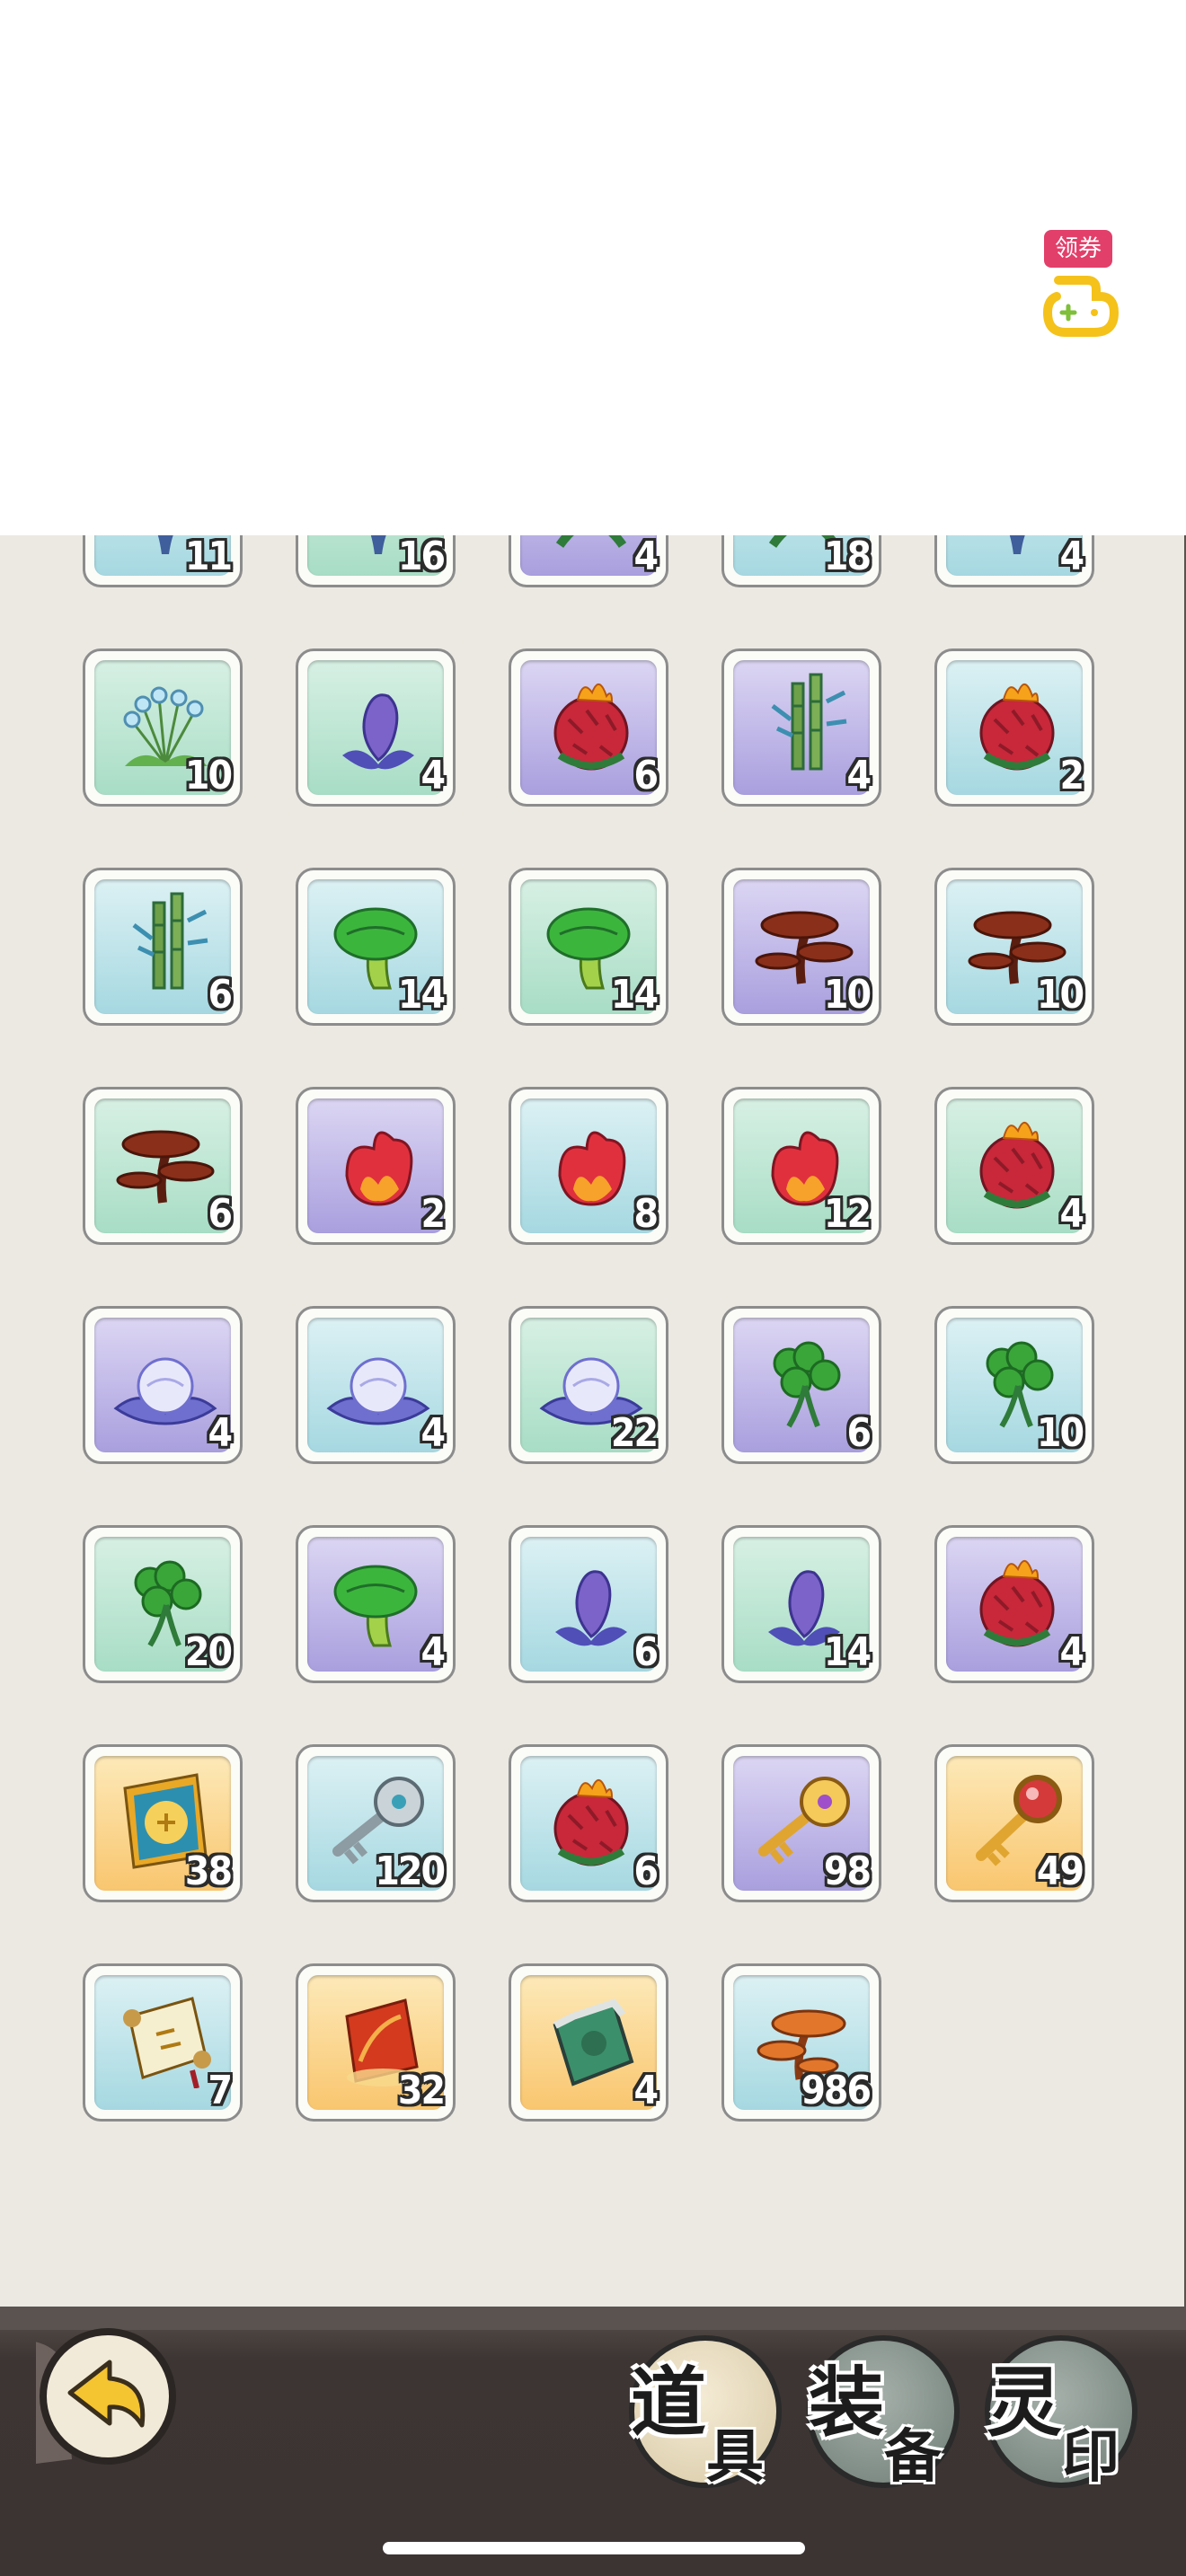 The image size is (1186, 2576). What do you see at coordinates (163, 1823) in the screenshot?
I see `inventory-slot: 38` at bounding box center [163, 1823].